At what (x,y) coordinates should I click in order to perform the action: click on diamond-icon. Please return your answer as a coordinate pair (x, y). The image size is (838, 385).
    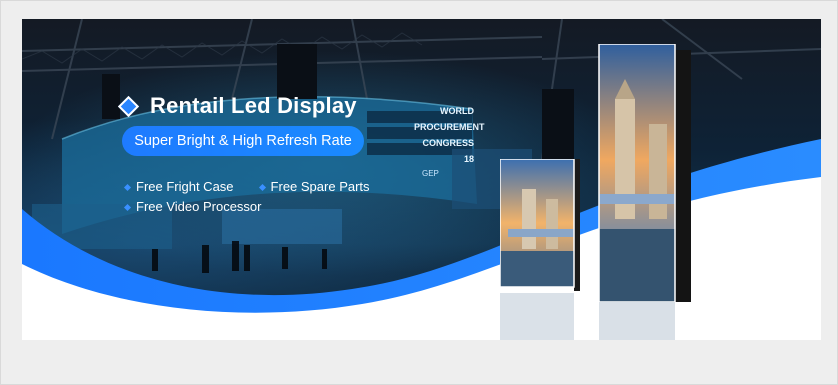
    Looking at the image, I should click on (128, 106).